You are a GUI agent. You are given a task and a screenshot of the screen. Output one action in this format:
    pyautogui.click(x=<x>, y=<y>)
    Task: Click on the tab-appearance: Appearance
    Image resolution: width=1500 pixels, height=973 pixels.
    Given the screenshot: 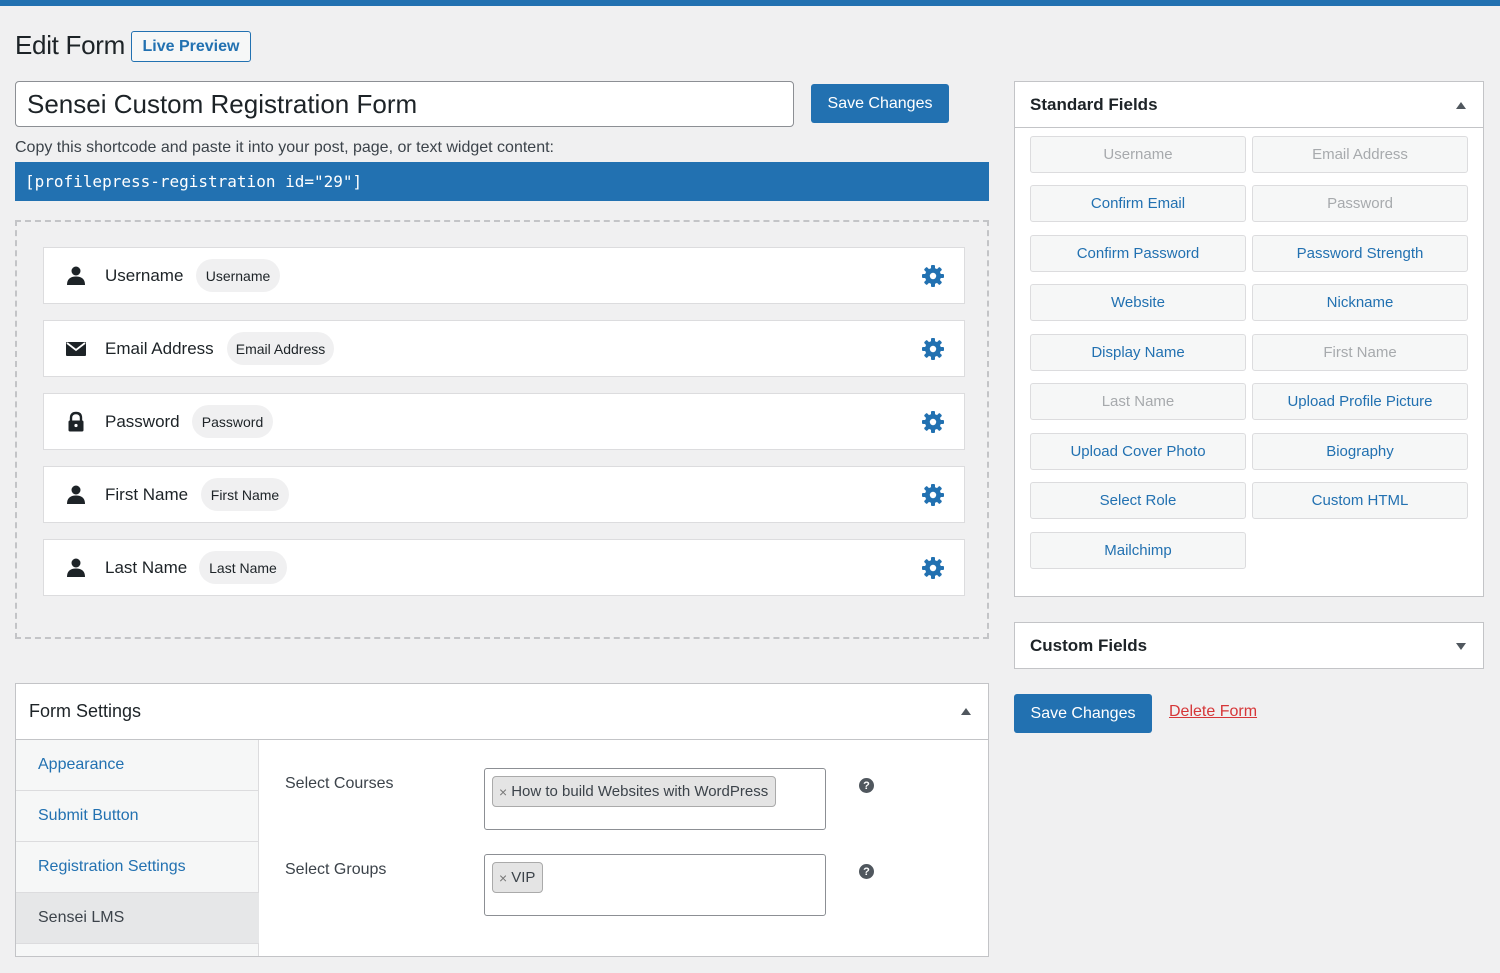 What is the action you would take?
    pyautogui.click(x=137, y=765)
    